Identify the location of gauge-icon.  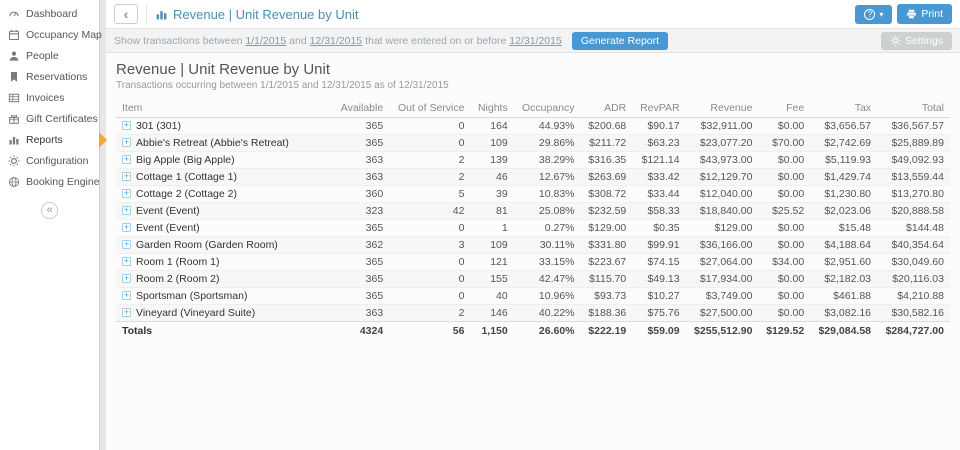
(13, 13).